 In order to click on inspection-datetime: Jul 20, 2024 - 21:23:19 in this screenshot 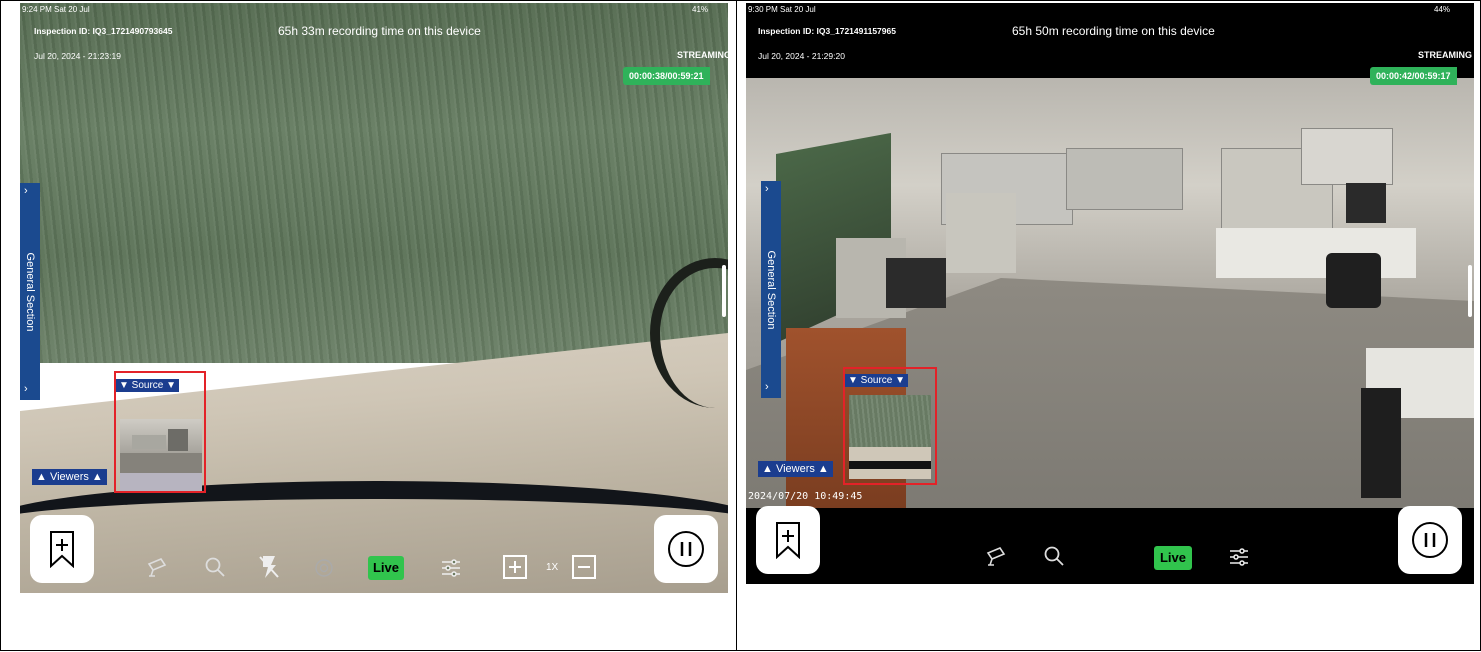, I will do `click(77, 56)`.